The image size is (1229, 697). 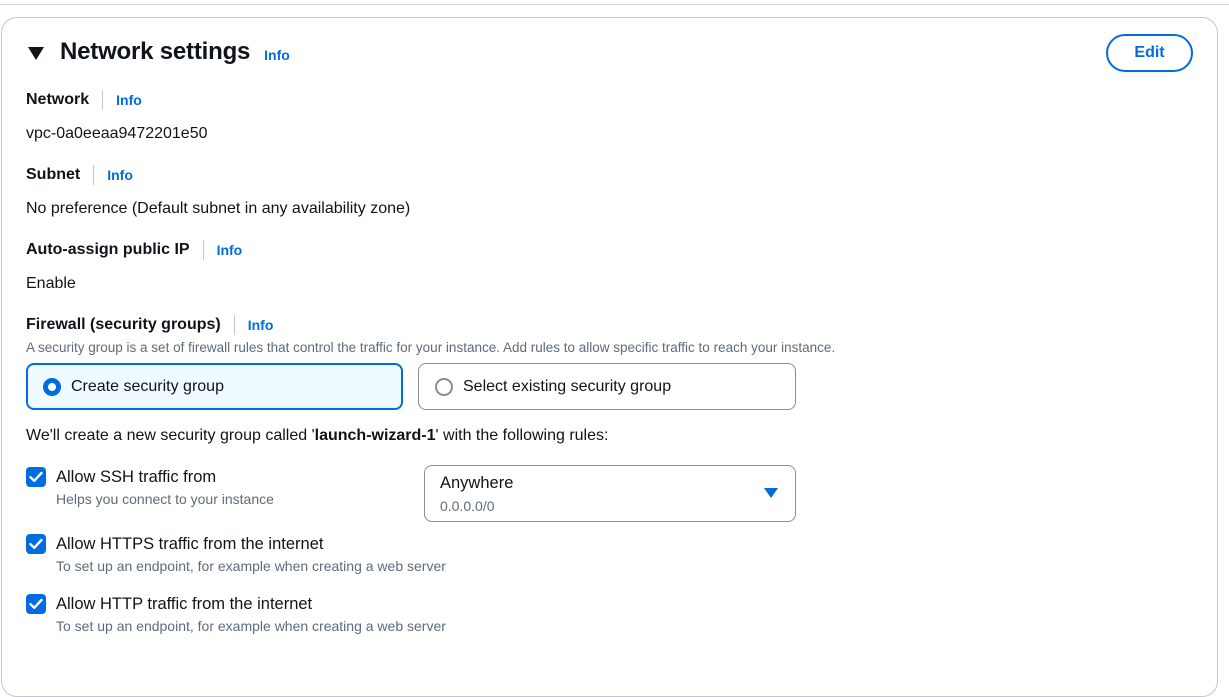 What do you see at coordinates (375, 435) in the screenshot?
I see `security-group-name: launch-wizard-1` at bounding box center [375, 435].